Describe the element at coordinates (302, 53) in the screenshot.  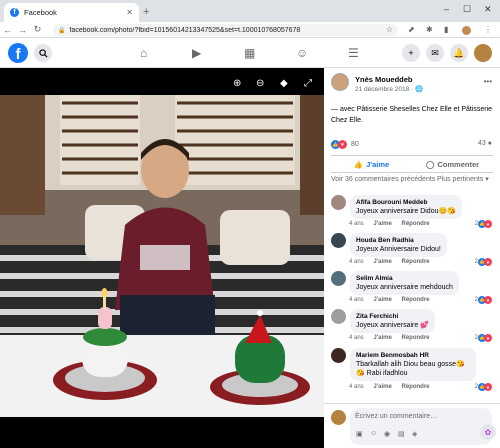
I see `groups-icon: ☺` at that location.